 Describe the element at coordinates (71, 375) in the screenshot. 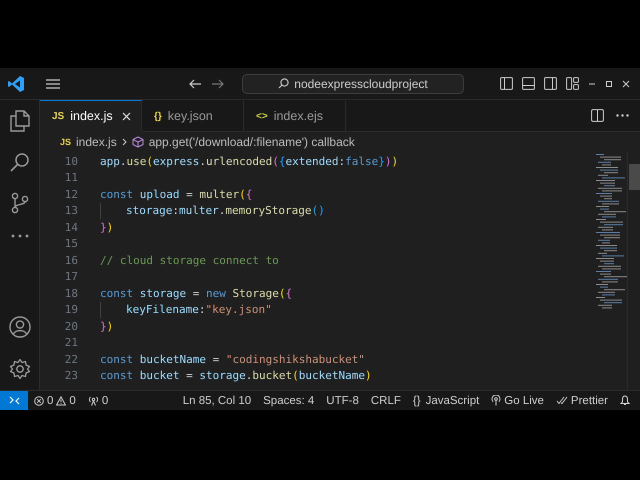

I see `line-number: 23` at that location.